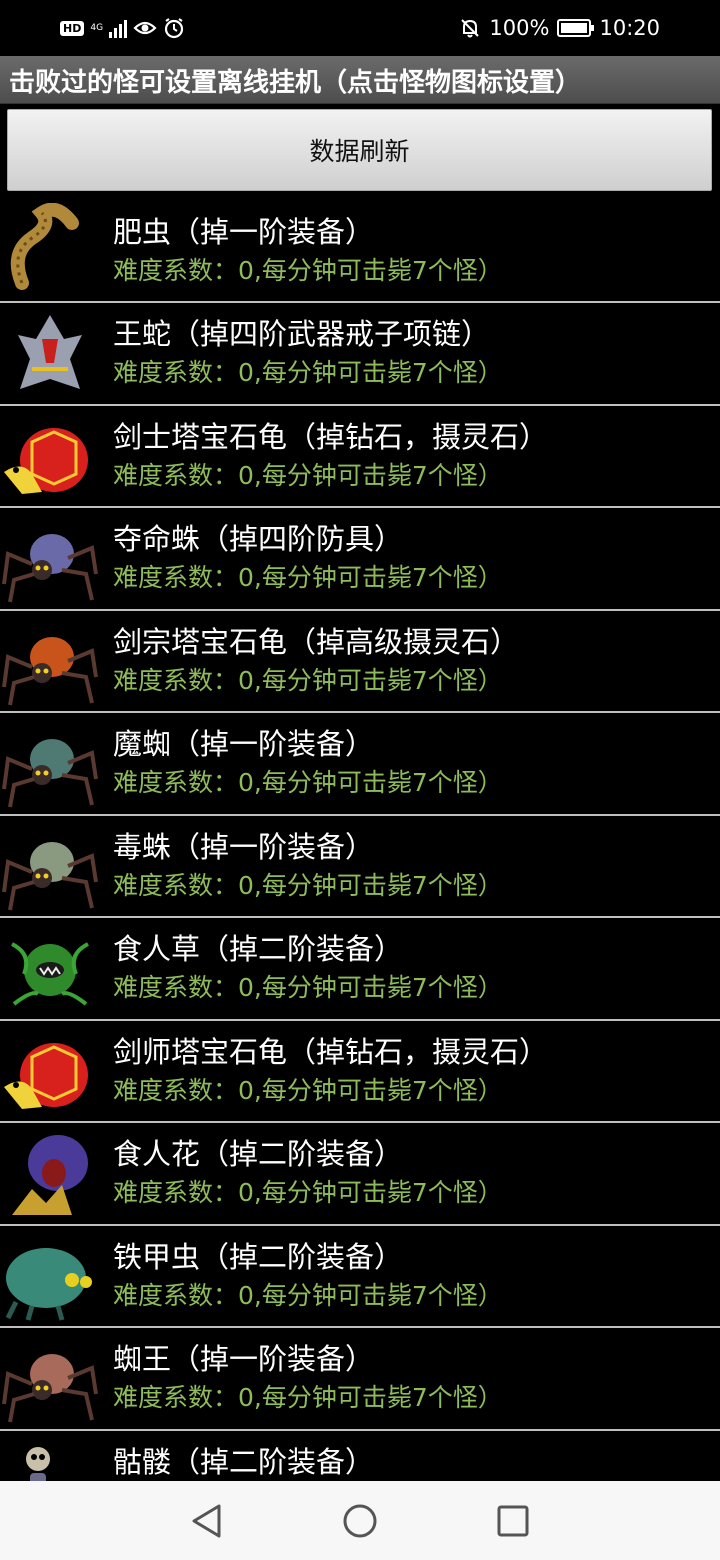 The width and height of the screenshot is (720, 1560). I want to click on status-right: 100% 10:20, so click(559, 28).